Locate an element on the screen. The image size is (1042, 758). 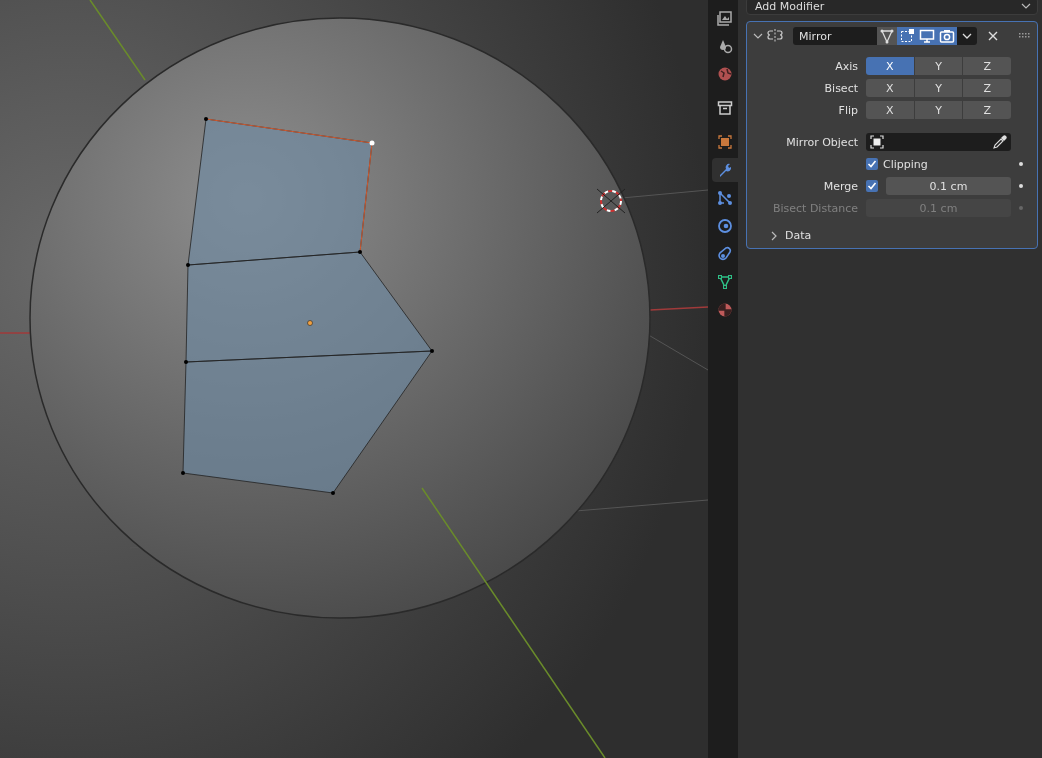
bisect-distance-label: Bisect Distance is located at coordinates (814, 208).